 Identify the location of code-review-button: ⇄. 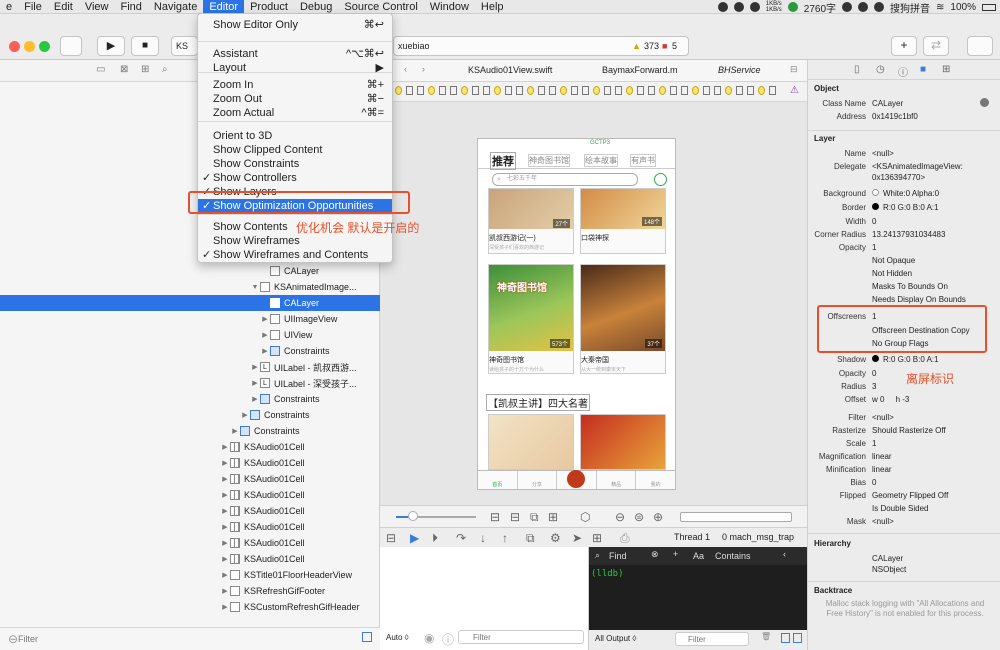
(936, 46).